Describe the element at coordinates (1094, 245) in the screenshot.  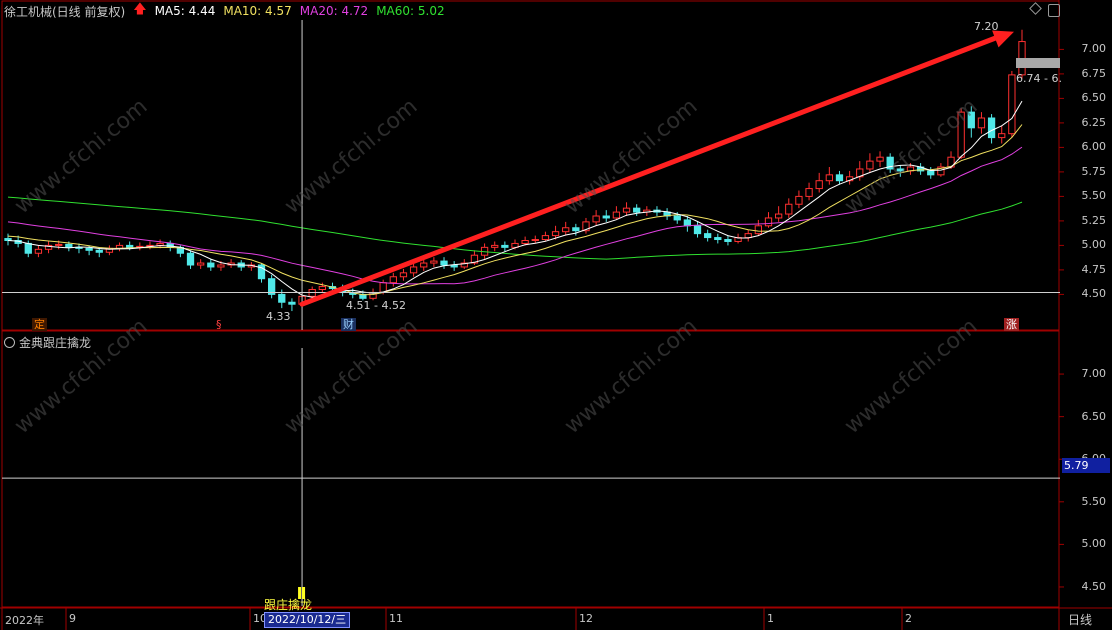
I see `price-tick: 5.00` at that location.